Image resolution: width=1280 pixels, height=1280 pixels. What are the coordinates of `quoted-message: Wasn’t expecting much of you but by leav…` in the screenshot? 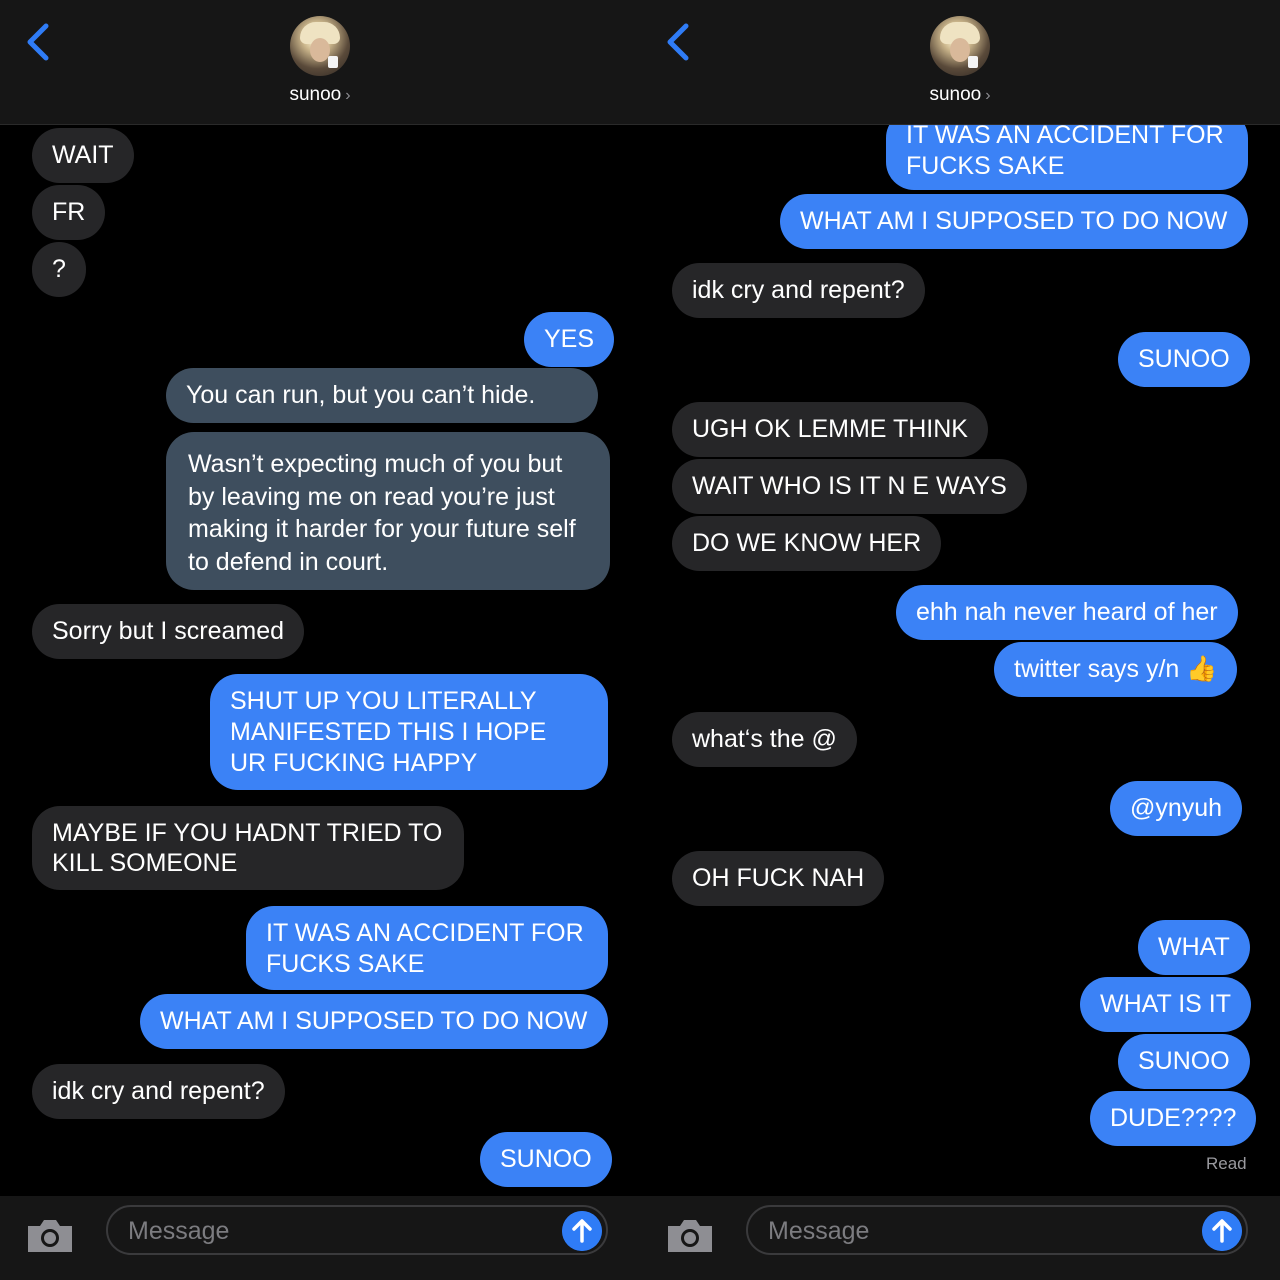 It's located at (388, 511).